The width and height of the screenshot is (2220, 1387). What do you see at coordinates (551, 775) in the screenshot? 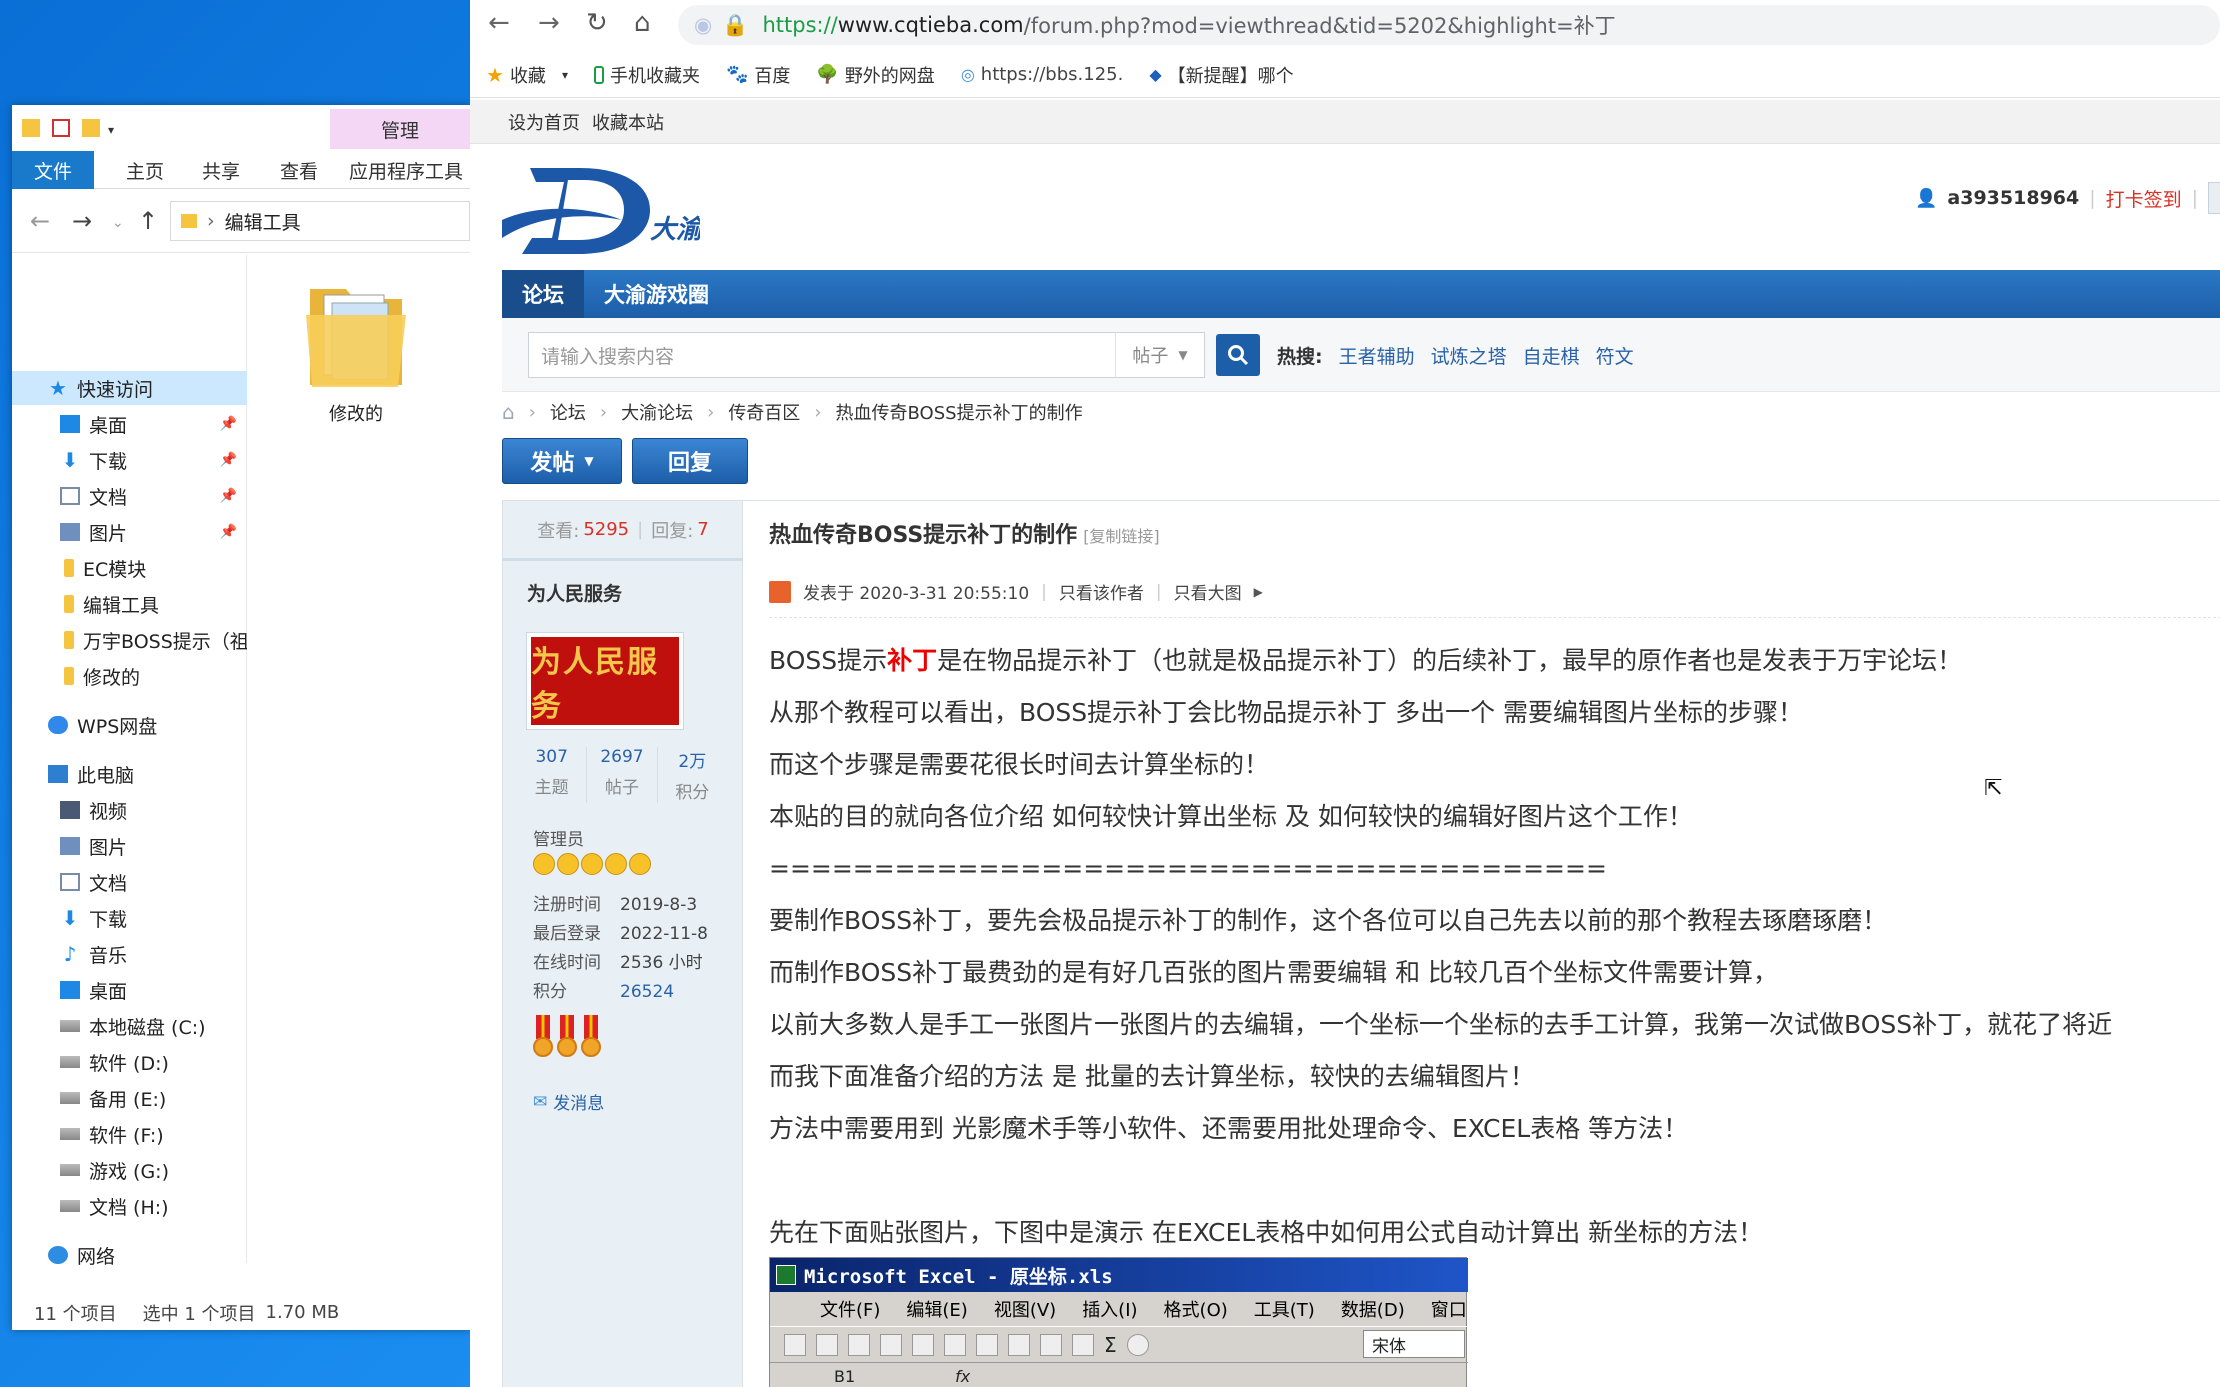
I see `stat-topics: 307 主题` at bounding box center [551, 775].